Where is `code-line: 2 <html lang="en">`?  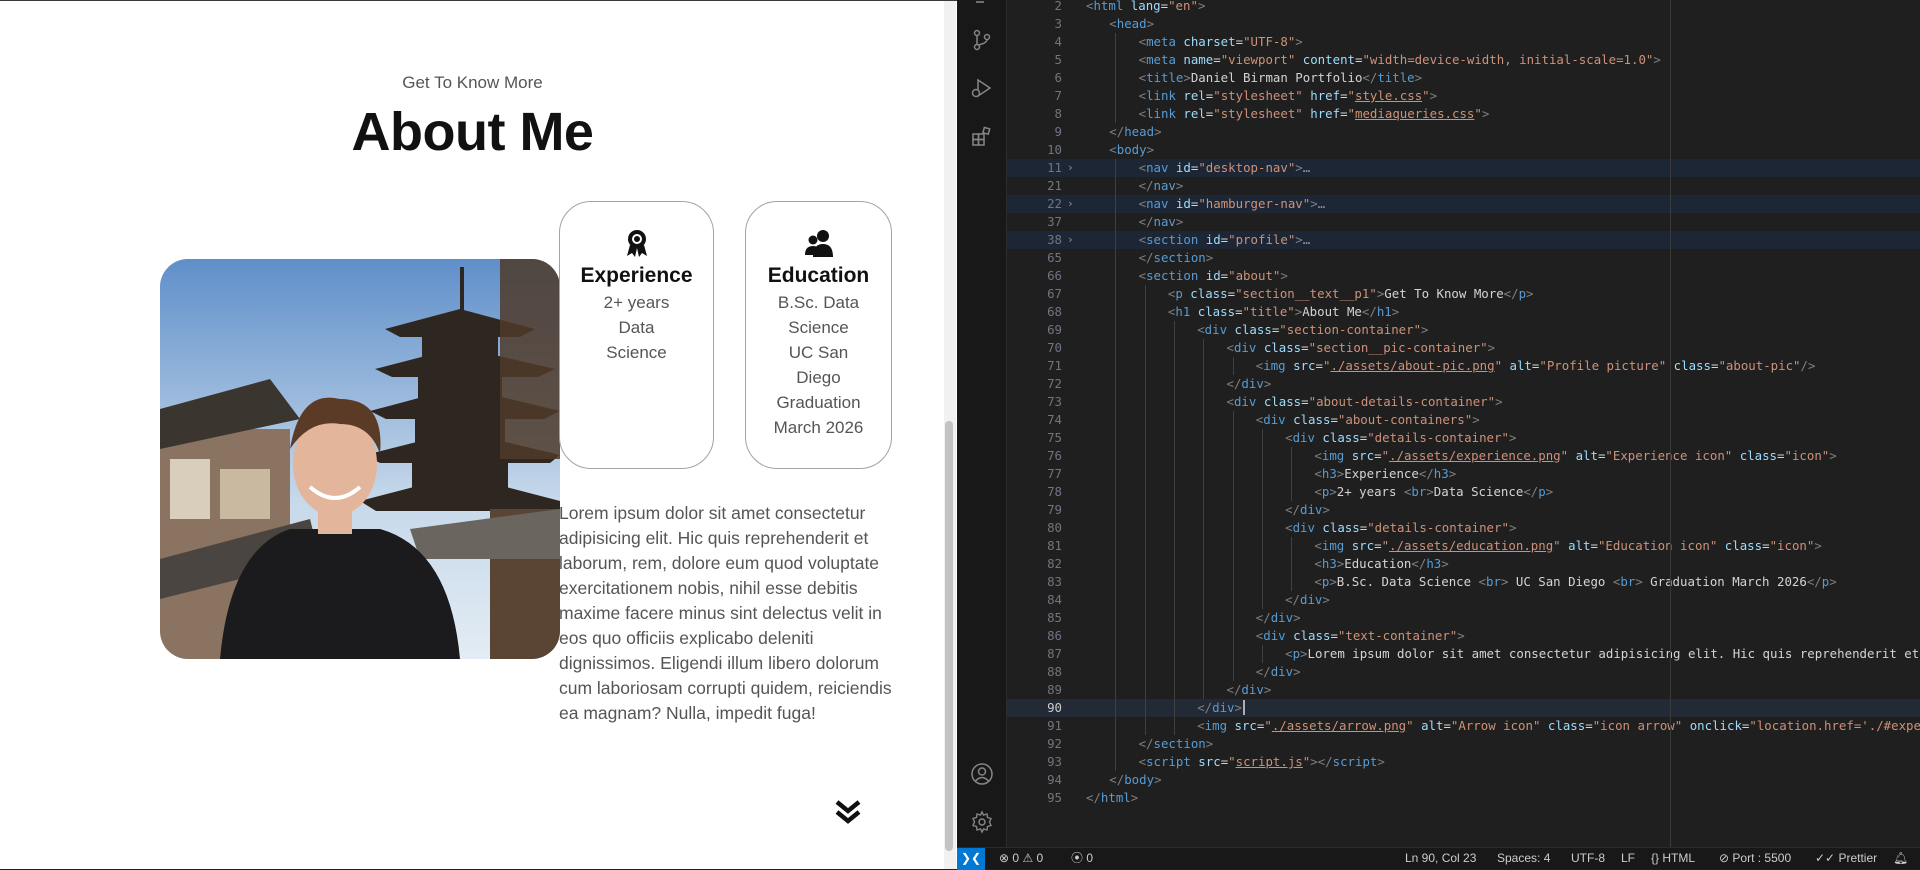 code-line: 2 <html lang="en"> is located at coordinates (1463, 7).